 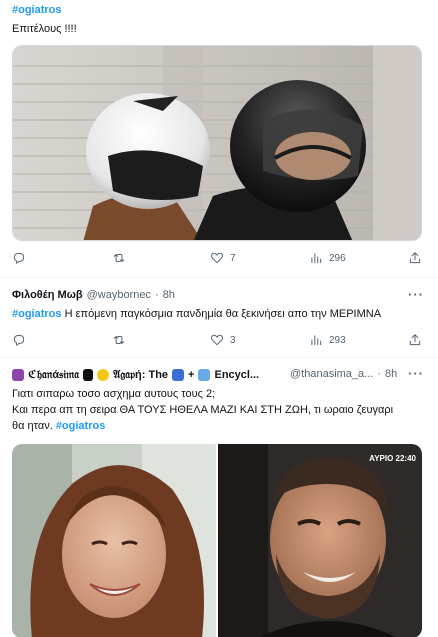 What do you see at coordinates (392, 458) in the screenshot?
I see `broadcast-overlay-text: ΑΥΡΙΟ 22:40` at bounding box center [392, 458].